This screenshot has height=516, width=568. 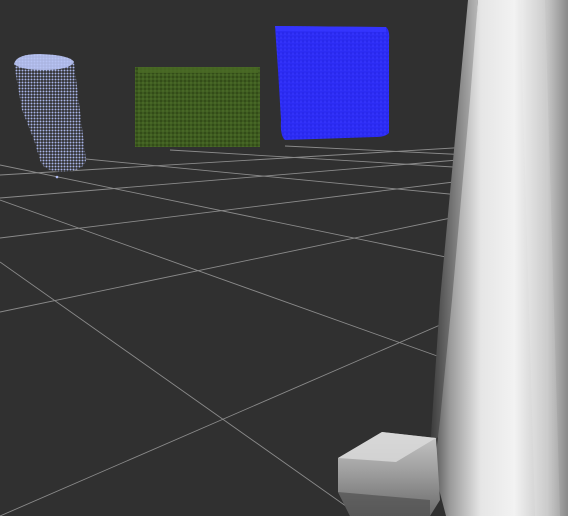 What do you see at coordinates (197, 107) in the screenshot?
I see `green-box-point-cloud` at bounding box center [197, 107].